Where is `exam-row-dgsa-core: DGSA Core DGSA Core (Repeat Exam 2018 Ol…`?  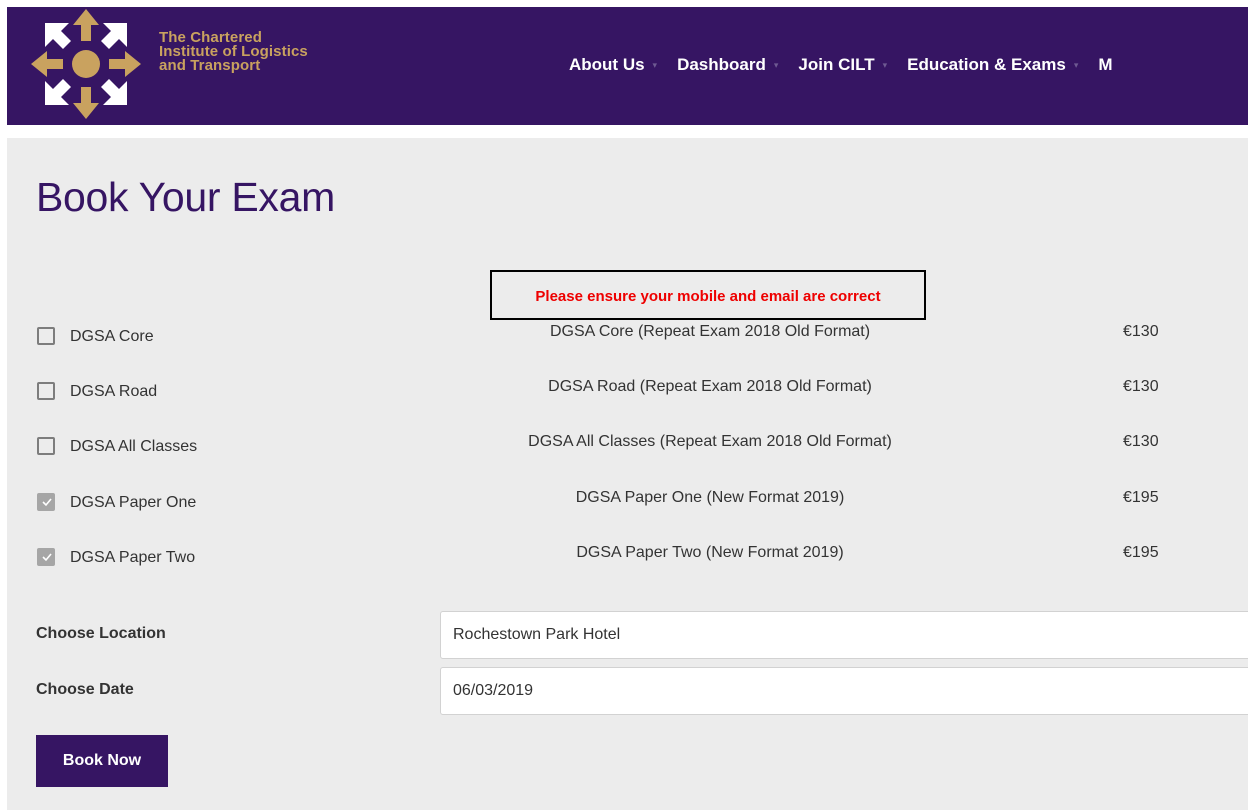
exam-row-dgsa-core: DGSA Core DGSA Core (Repeat Exam 2018 Ol… is located at coordinates (627, 341).